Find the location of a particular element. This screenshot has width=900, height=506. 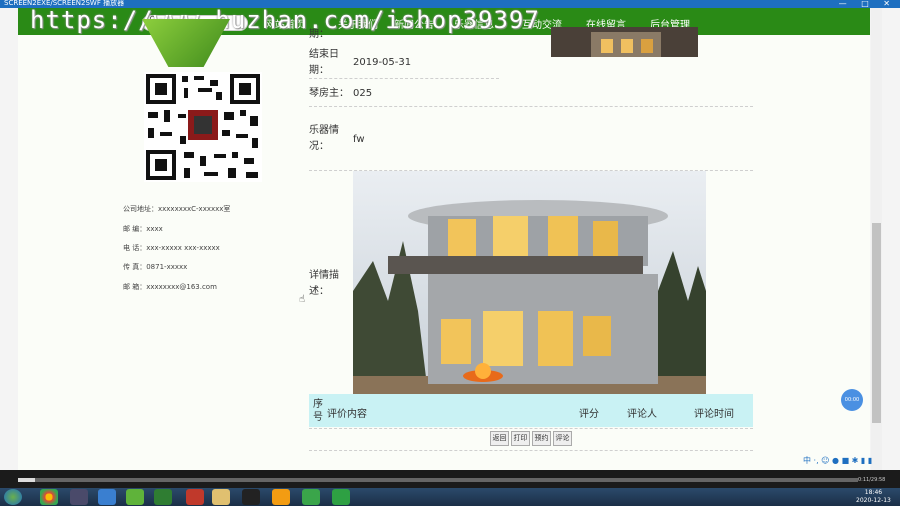

qr-code-image is located at coordinates (203, 127).